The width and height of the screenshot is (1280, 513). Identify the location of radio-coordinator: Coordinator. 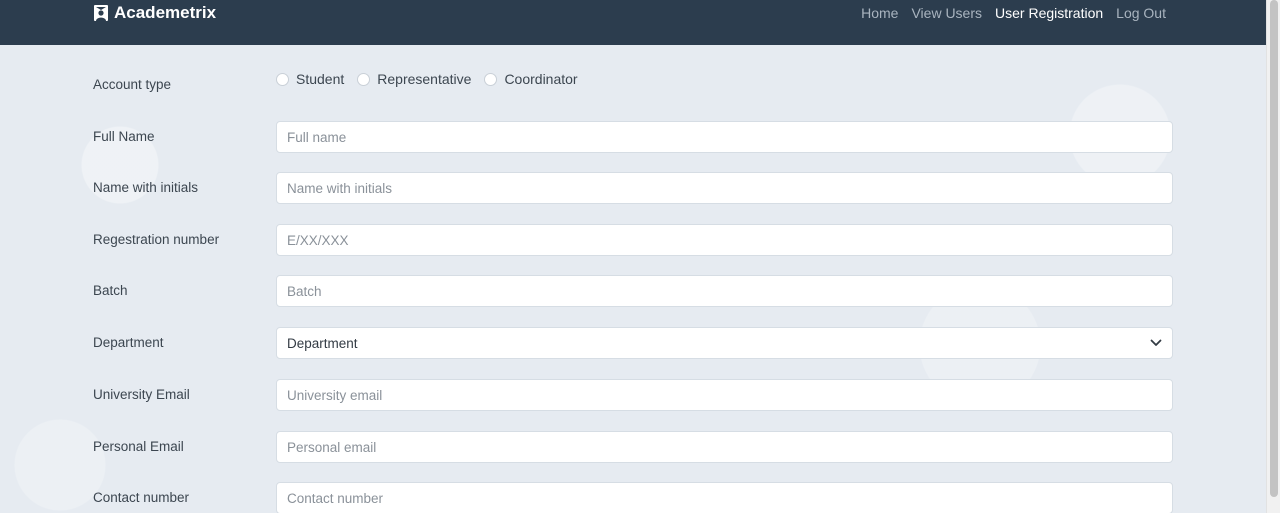
(531, 79).